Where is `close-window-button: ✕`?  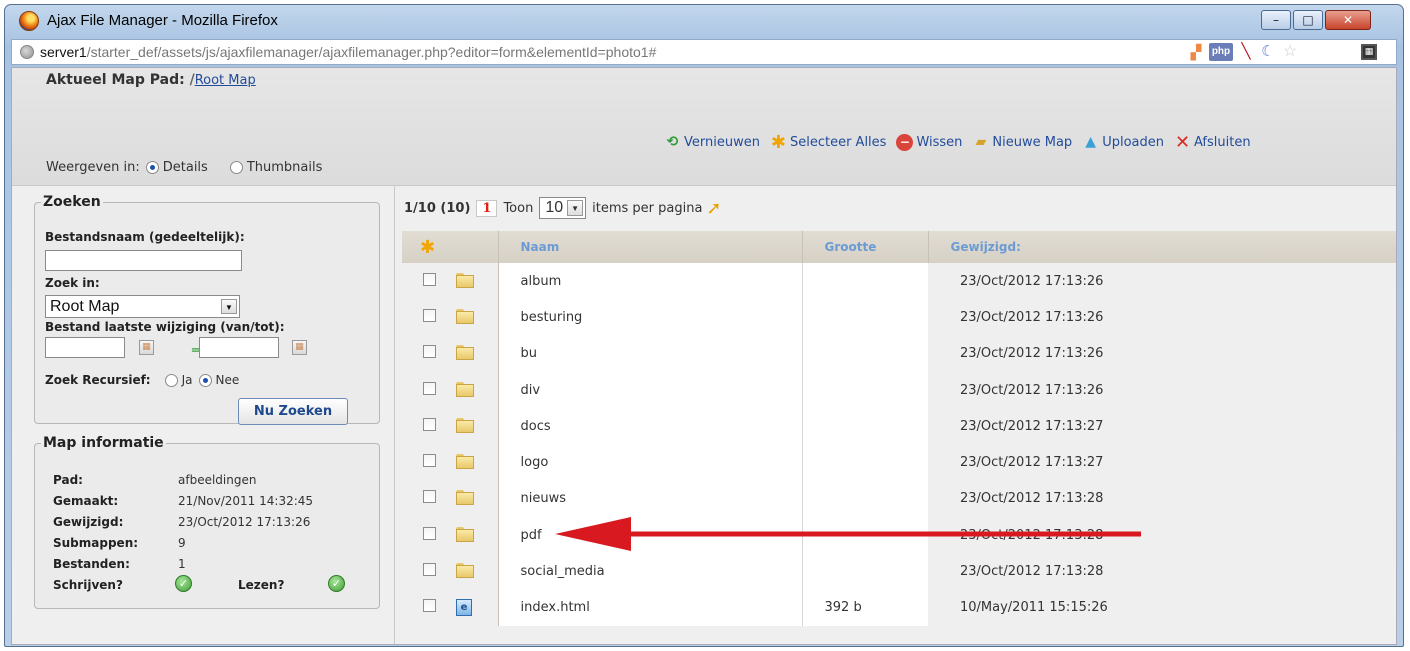
close-window-button: ✕ is located at coordinates (1348, 20).